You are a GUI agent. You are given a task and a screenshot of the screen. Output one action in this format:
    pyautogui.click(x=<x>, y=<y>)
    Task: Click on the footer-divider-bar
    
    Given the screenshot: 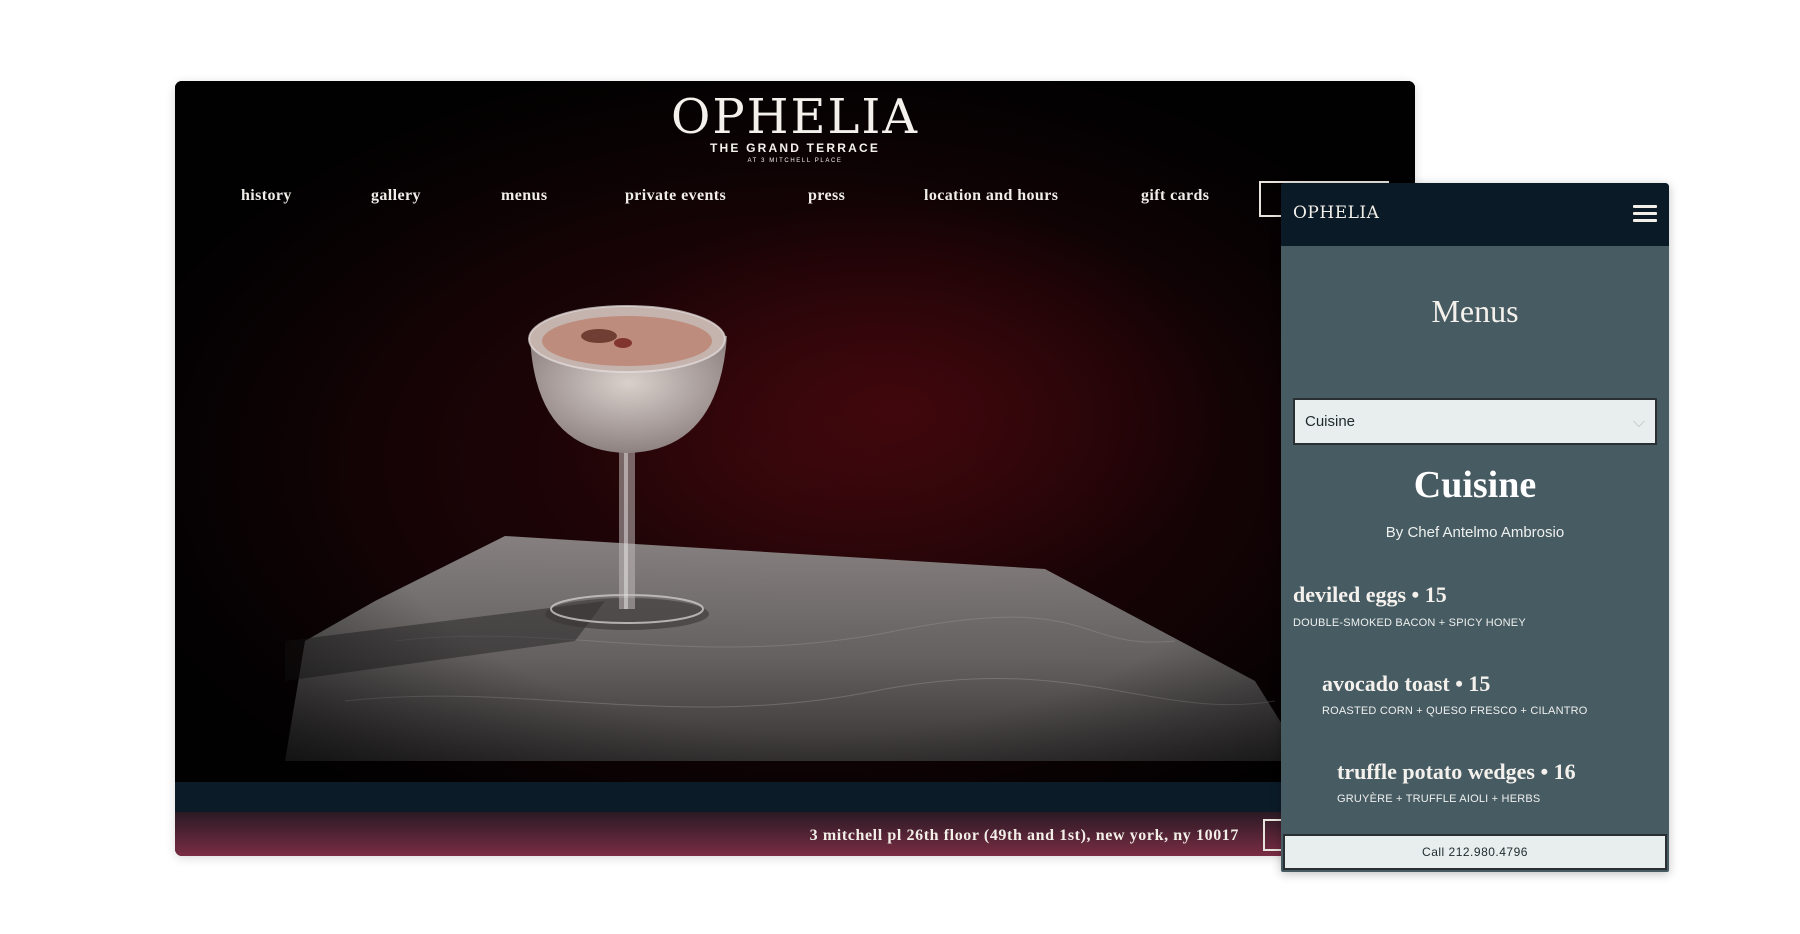 What is the action you would take?
    pyautogui.click(x=795, y=797)
    